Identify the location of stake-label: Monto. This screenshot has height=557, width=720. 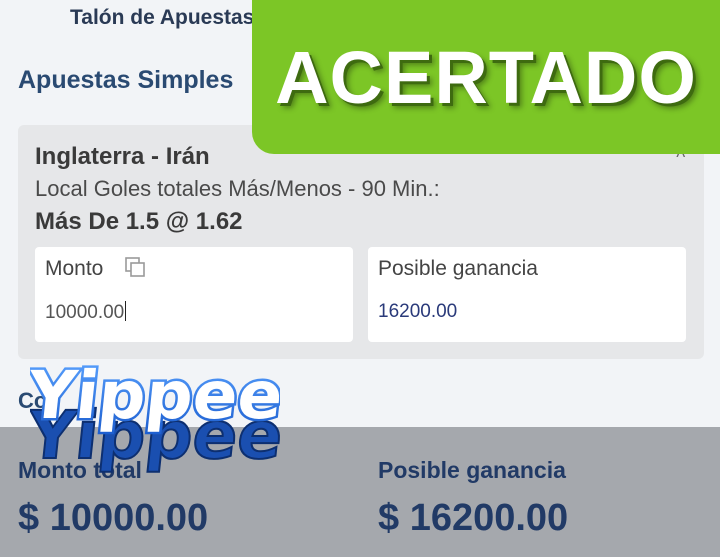
(74, 268).